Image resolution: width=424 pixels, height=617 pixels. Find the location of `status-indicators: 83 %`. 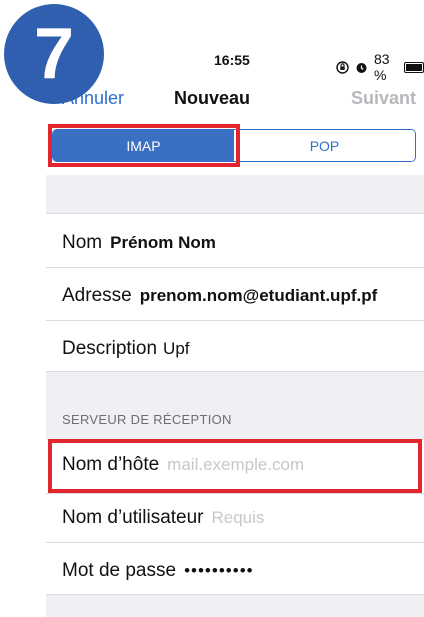

status-indicators: 83 % is located at coordinates (380, 67).